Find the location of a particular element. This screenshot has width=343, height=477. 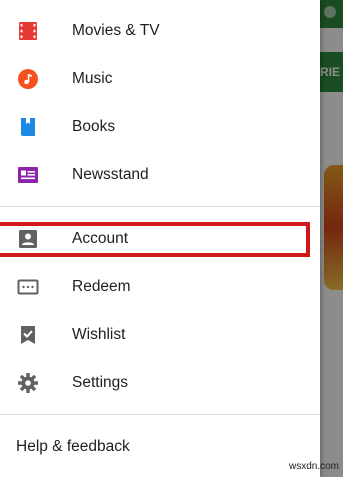

wishlist-icon is located at coordinates (28, 335).